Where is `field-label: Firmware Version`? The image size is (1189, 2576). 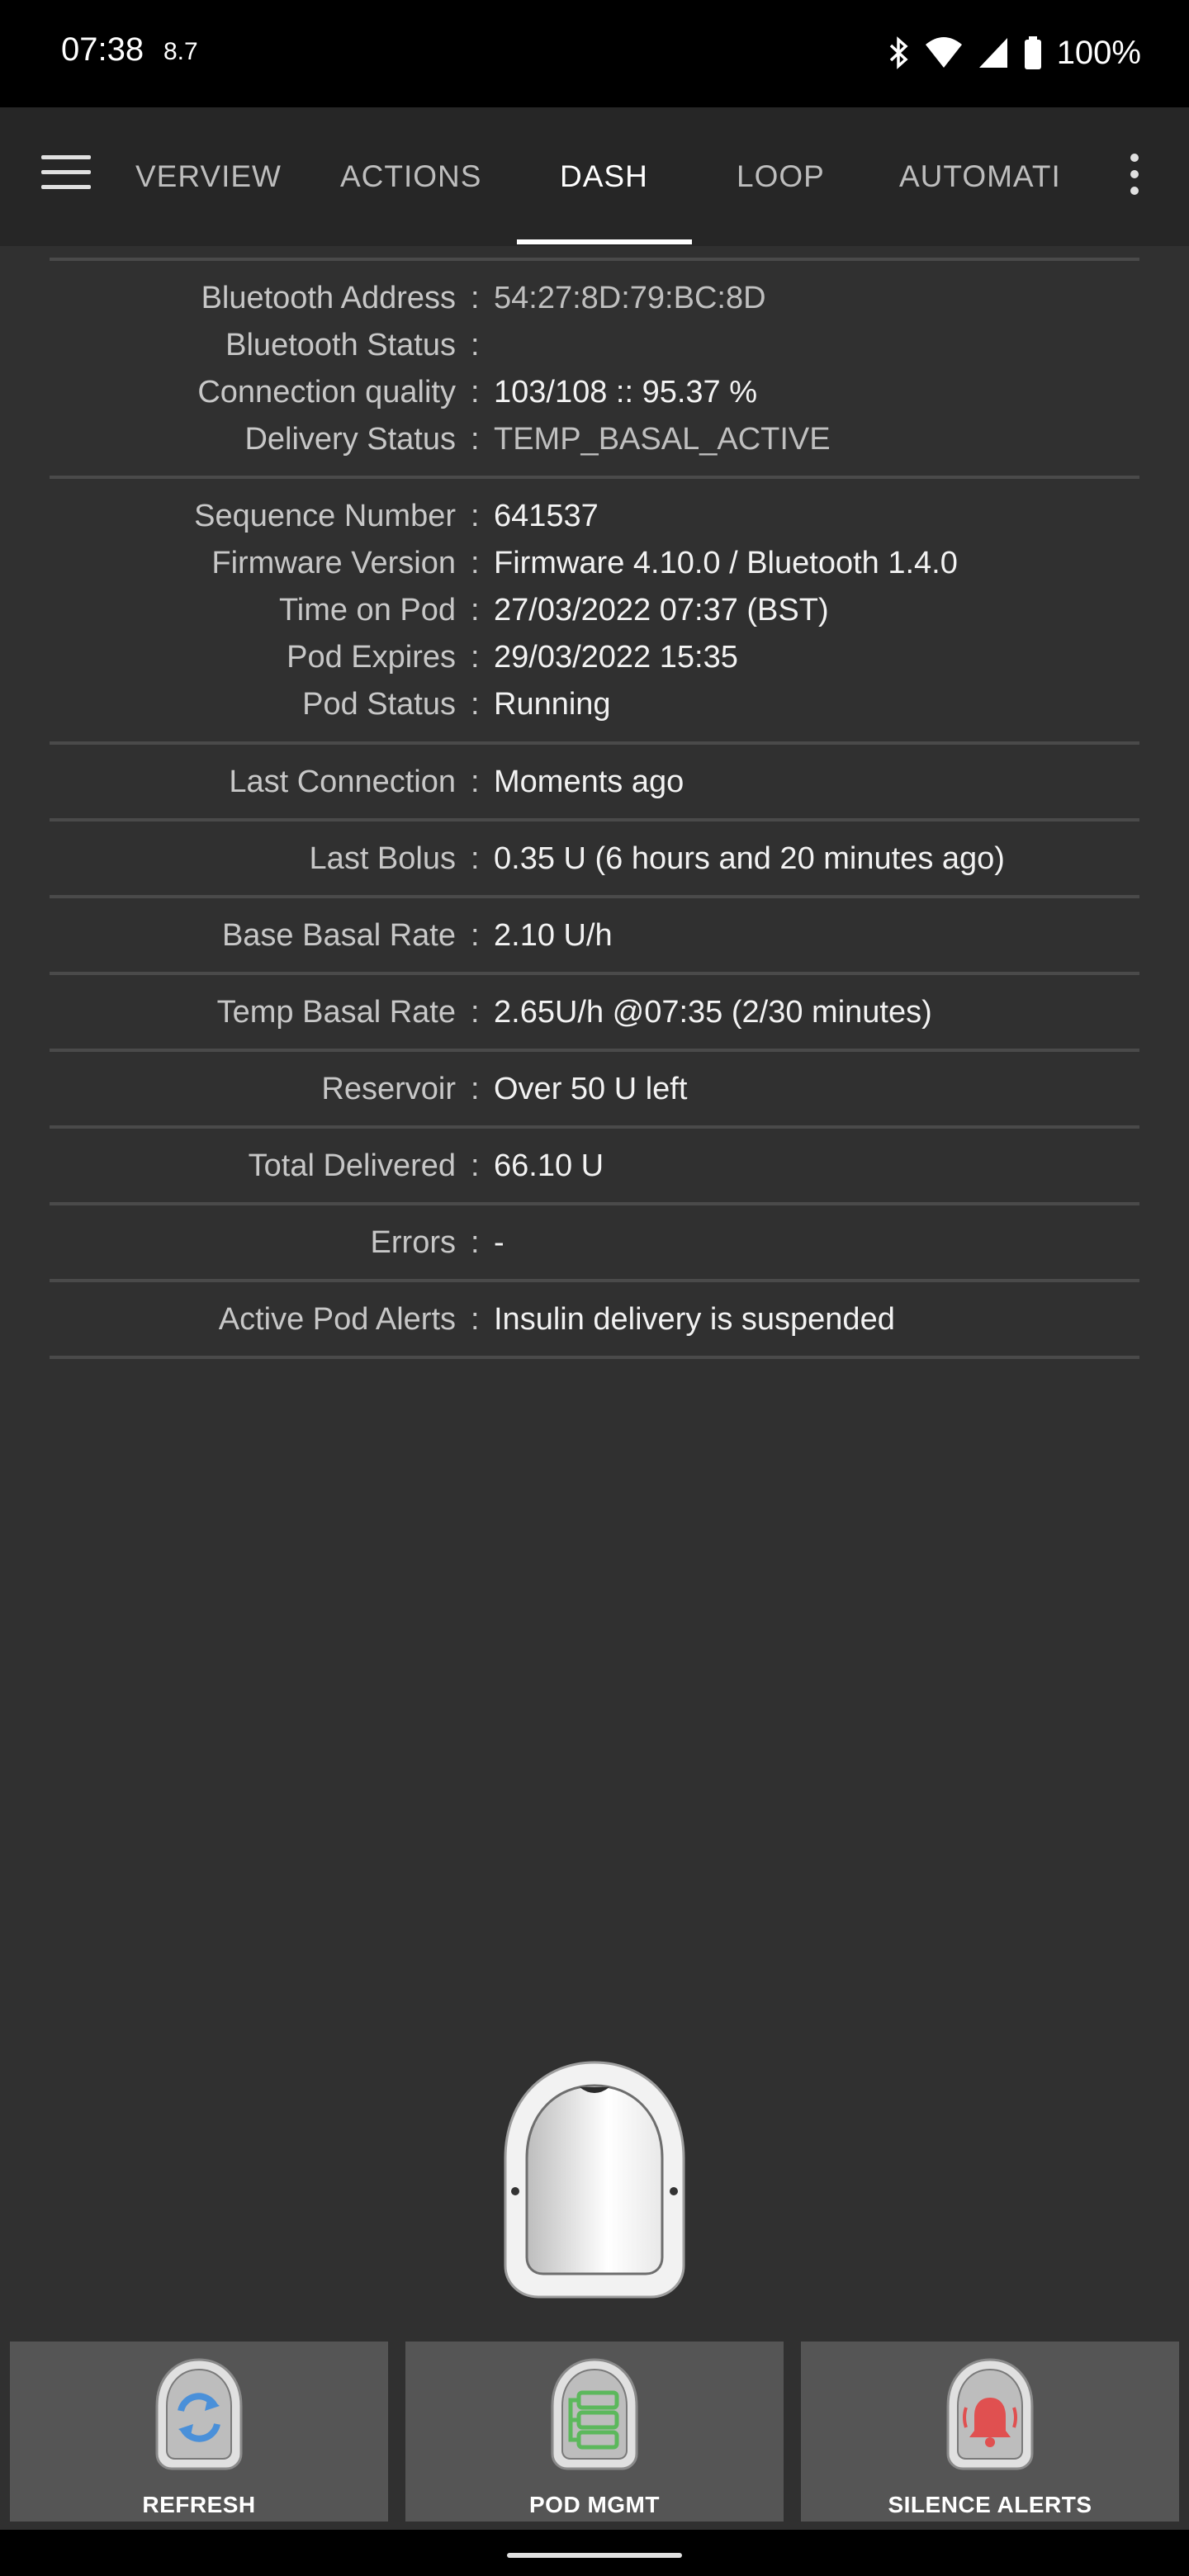
field-label: Firmware Version is located at coordinates (333, 563).